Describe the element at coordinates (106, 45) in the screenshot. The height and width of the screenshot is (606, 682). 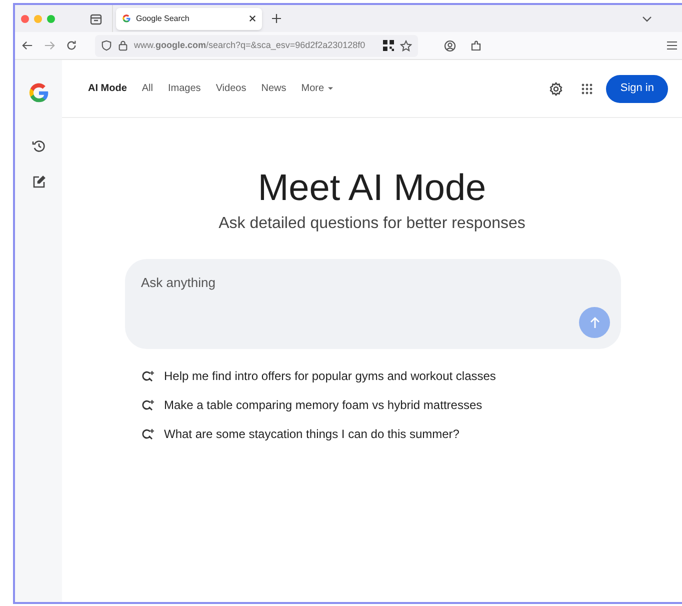
I see `shield-icon` at that location.